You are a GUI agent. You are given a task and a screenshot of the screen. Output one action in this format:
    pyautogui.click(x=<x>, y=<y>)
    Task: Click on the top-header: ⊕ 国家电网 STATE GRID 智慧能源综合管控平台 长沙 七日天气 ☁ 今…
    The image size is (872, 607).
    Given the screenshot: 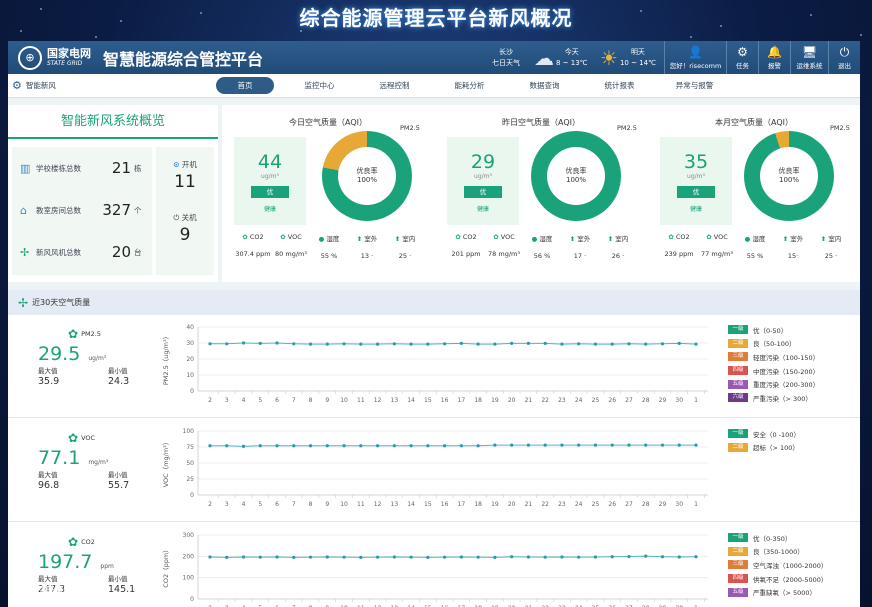 What is the action you would take?
    pyautogui.click(x=434, y=57)
    